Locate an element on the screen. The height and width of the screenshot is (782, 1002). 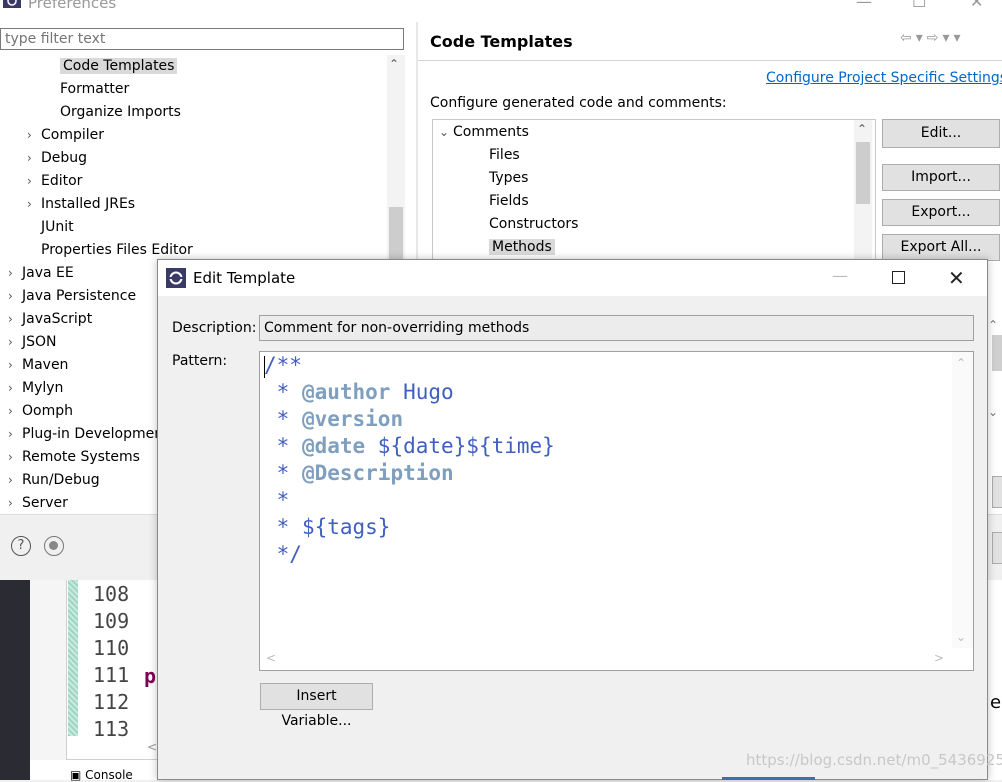
pattern-tag: @date is located at coordinates (333, 446).